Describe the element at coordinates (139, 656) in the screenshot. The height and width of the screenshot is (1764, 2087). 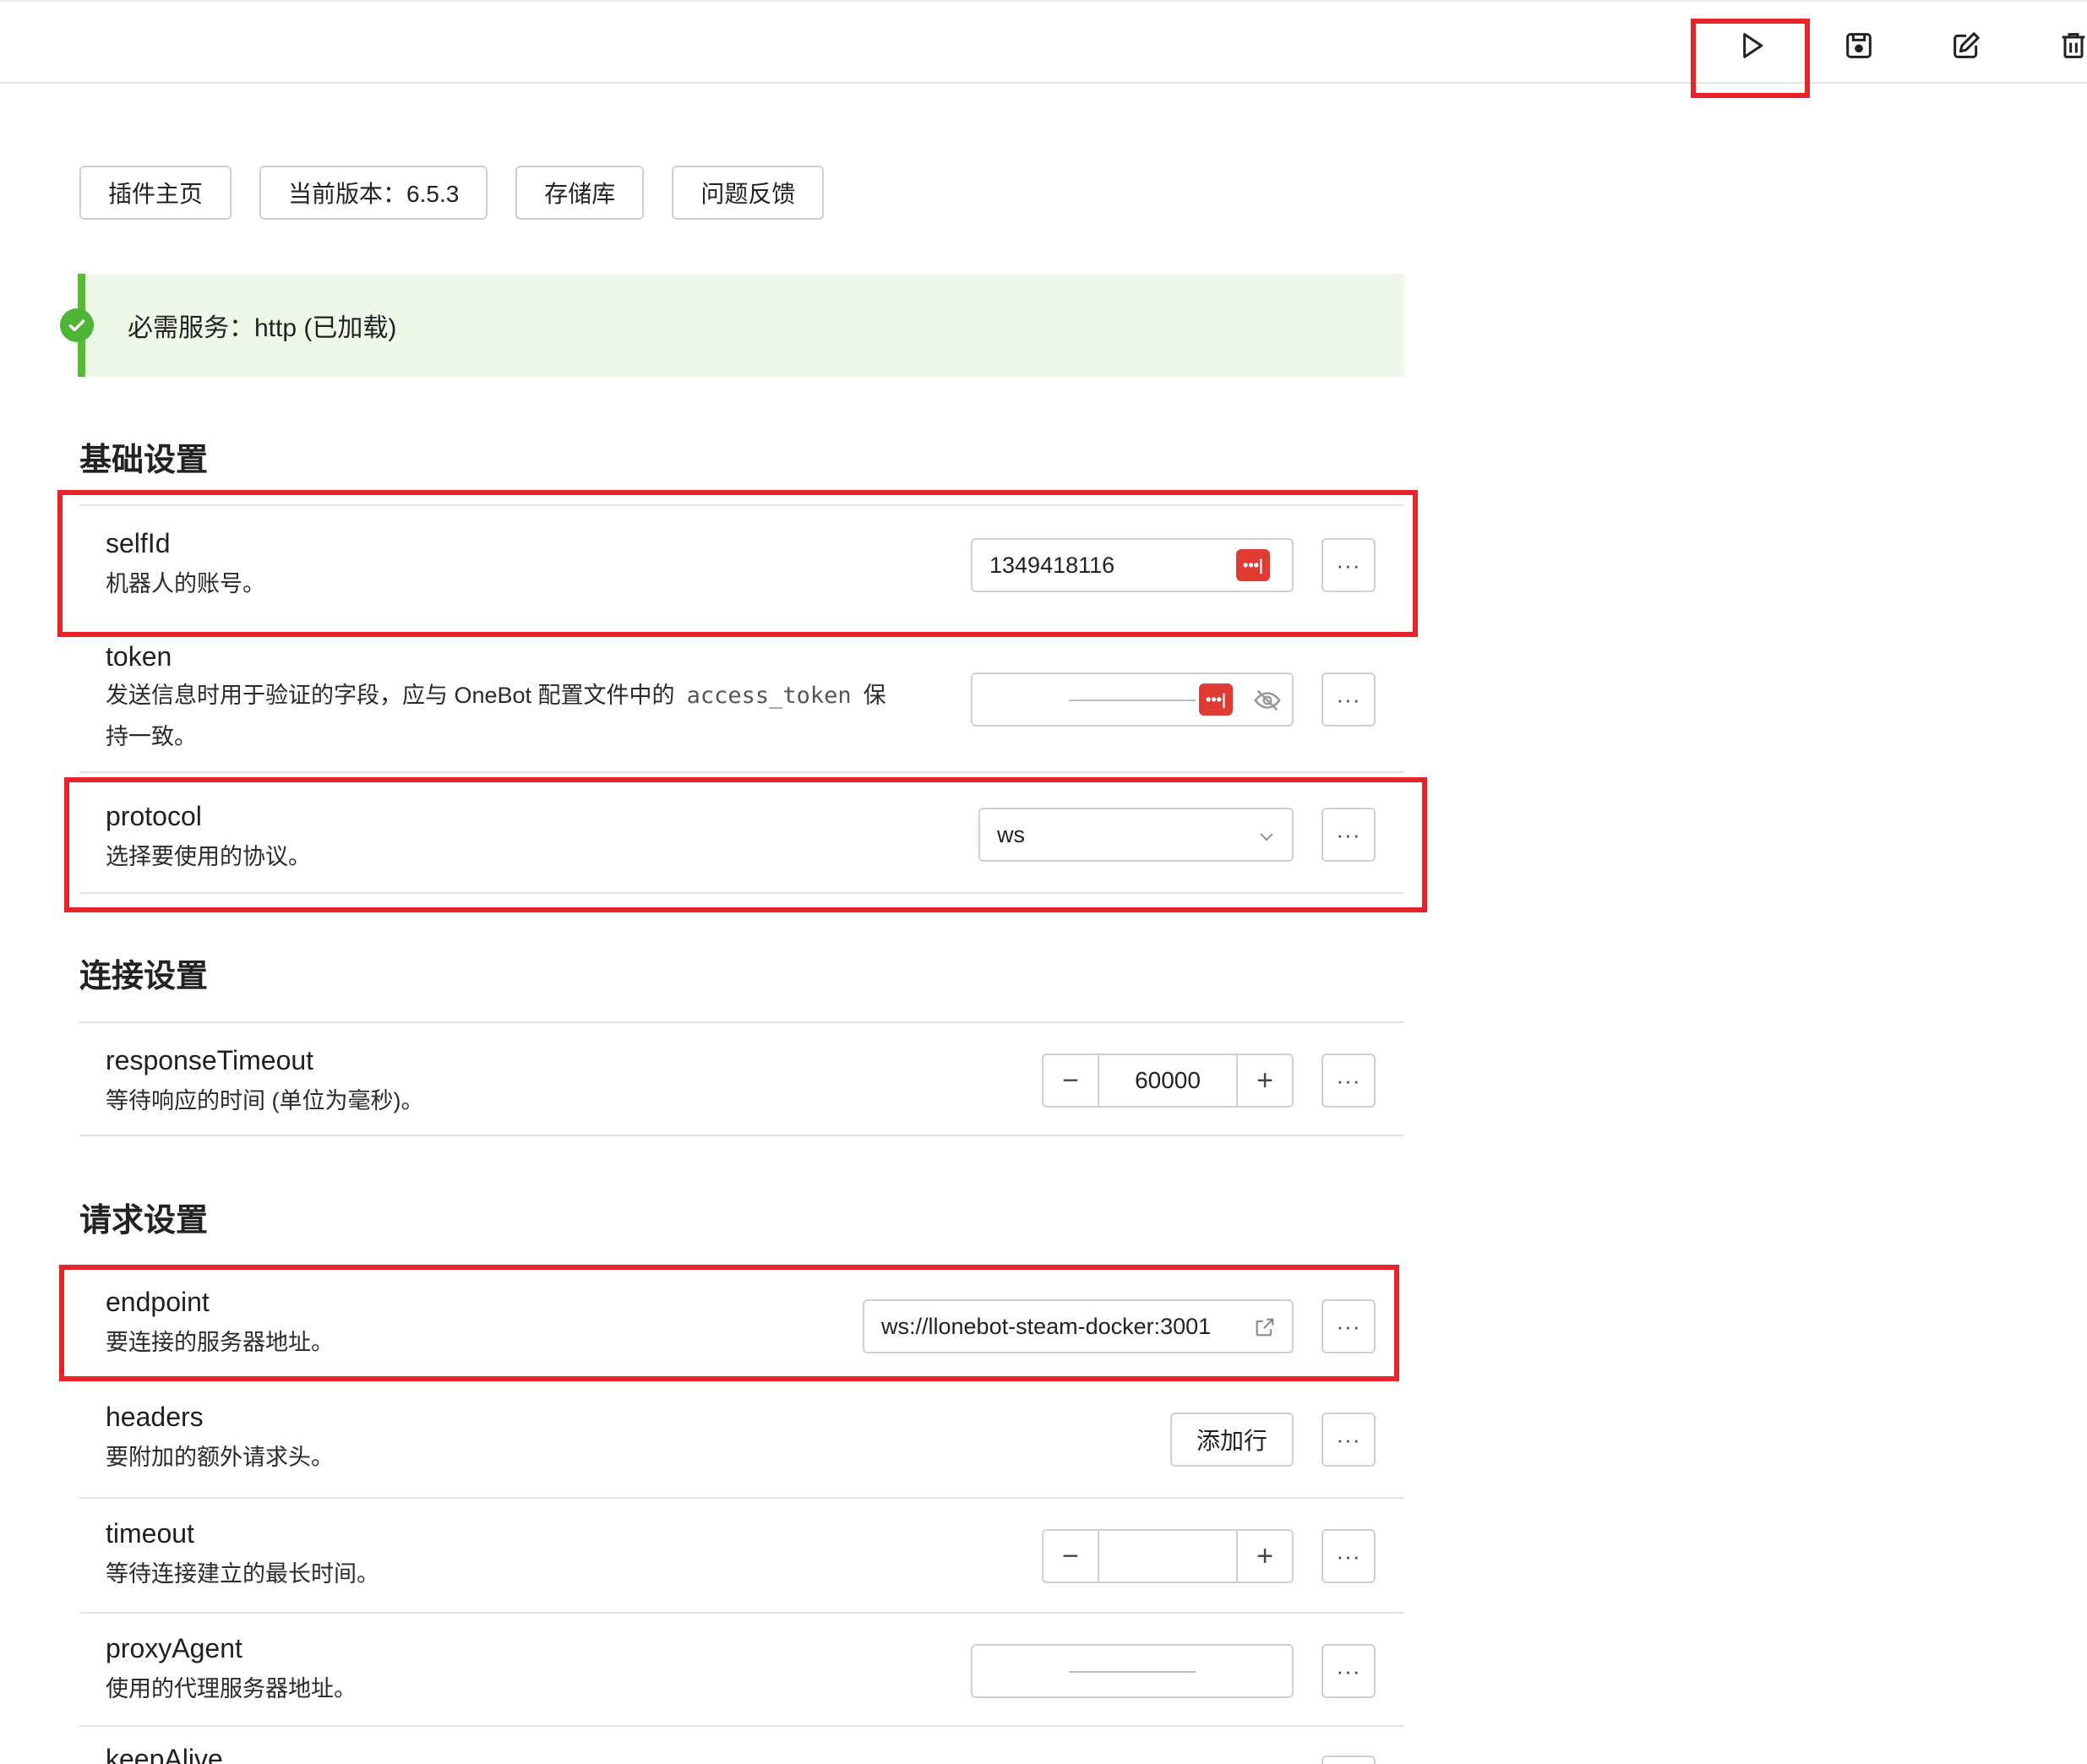
I see `field-name: token` at that location.